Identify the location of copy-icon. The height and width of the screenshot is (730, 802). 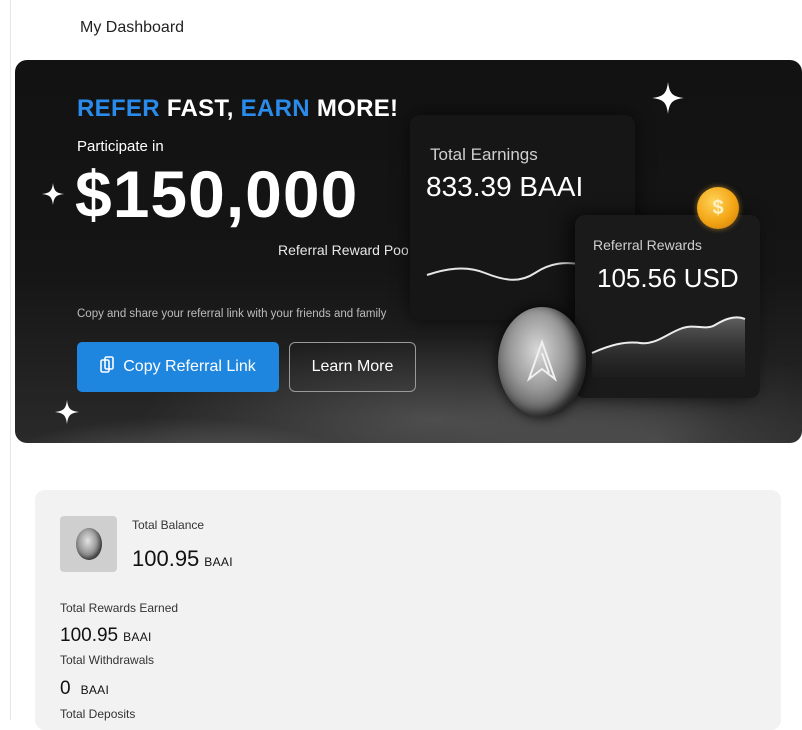
(107, 367).